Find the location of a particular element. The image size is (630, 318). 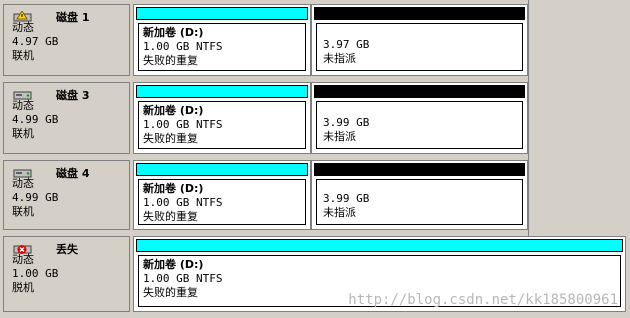

disk-name: 丢失 is located at coordinates (67, 249).